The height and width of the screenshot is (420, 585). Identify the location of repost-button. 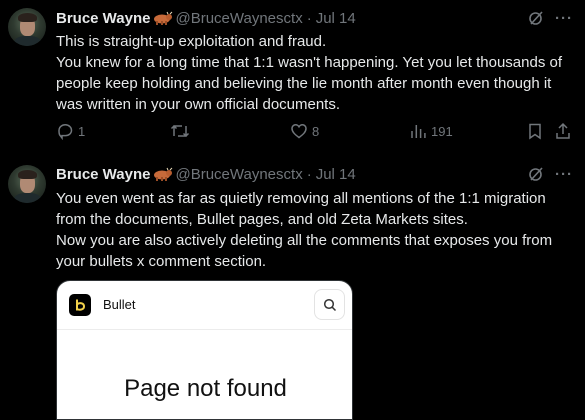
(182, 131).